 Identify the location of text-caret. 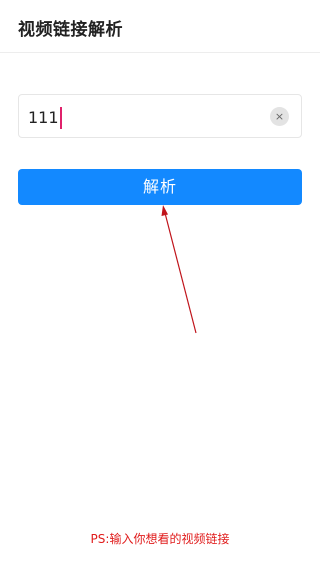
(60, 118).